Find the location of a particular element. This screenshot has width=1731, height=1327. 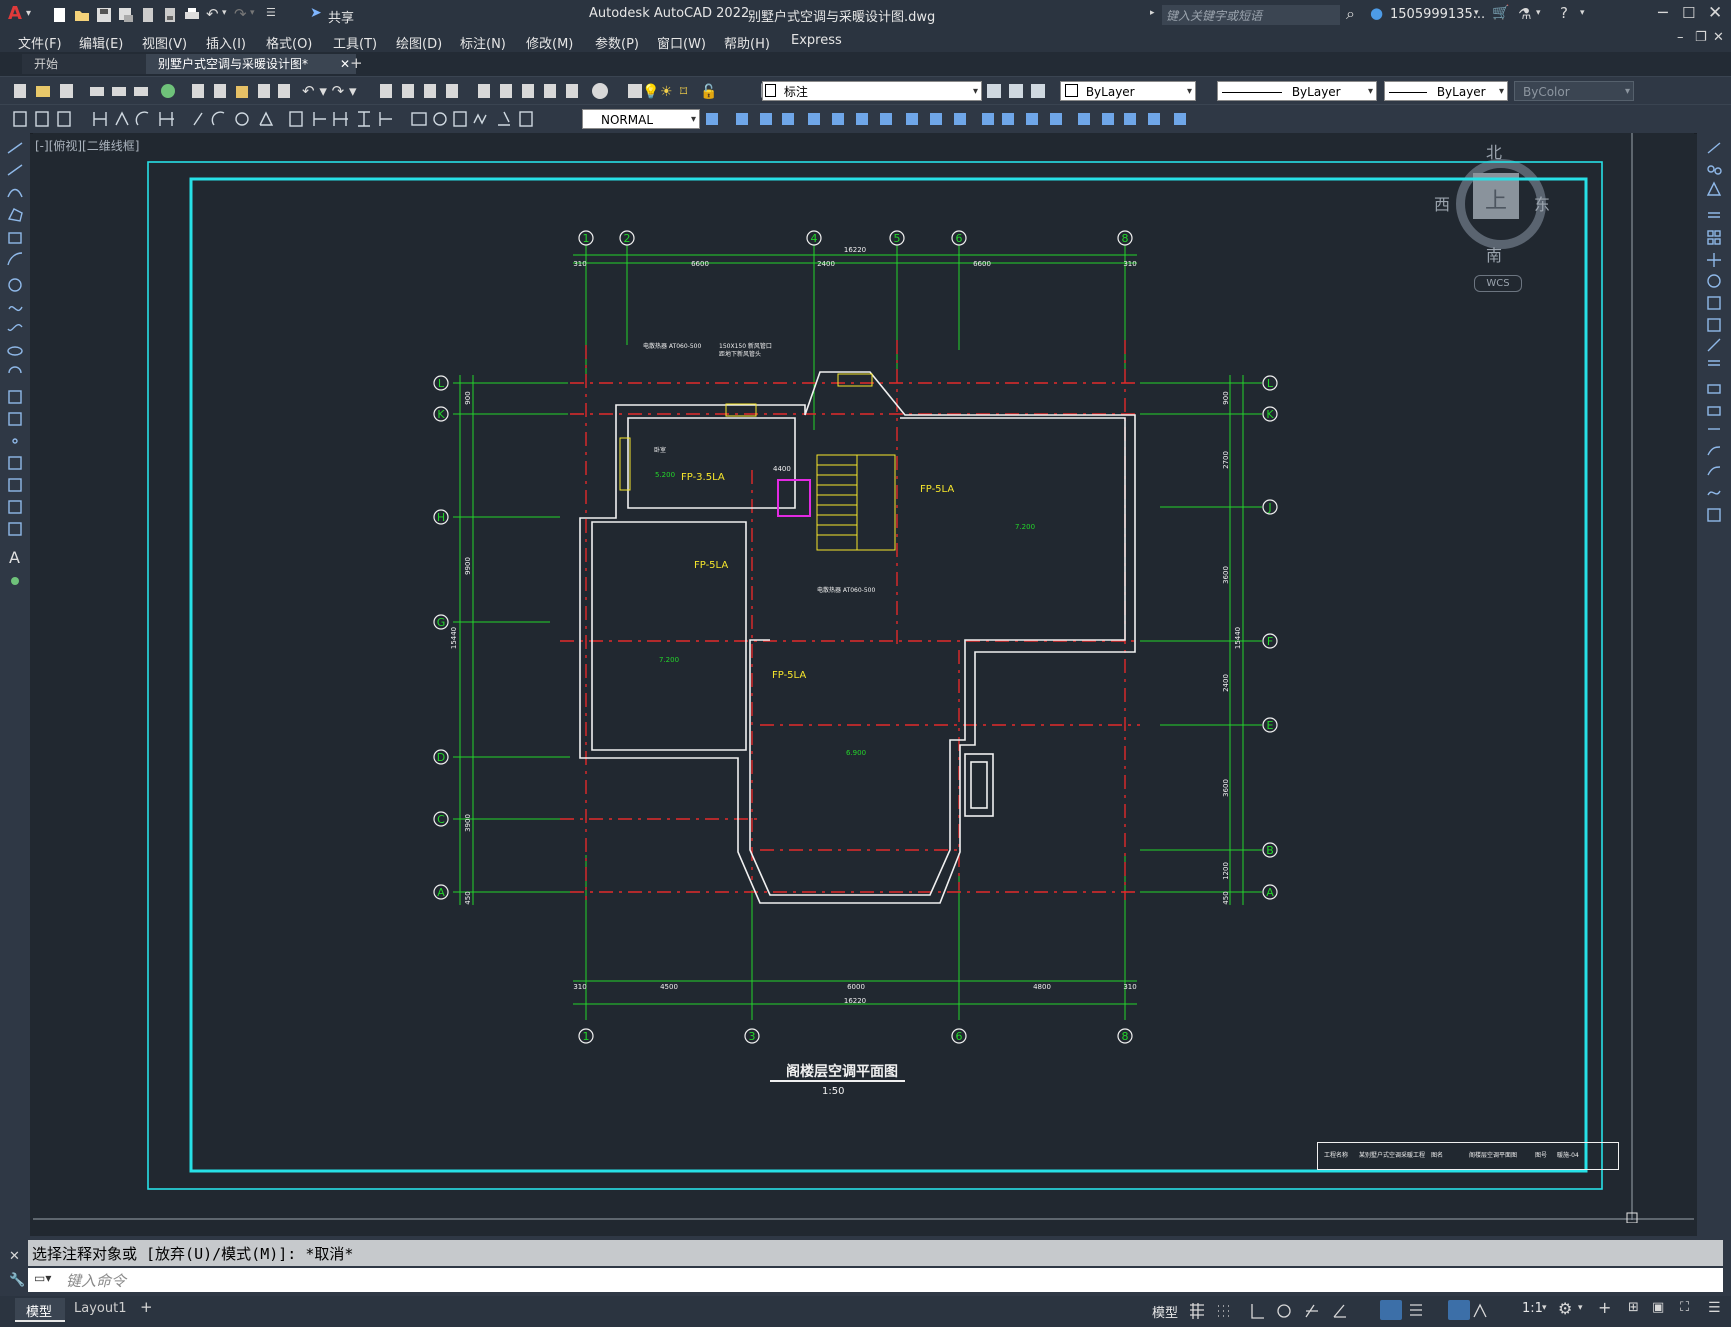

lineweight-sample-line is located at coordinates (1408, 92).